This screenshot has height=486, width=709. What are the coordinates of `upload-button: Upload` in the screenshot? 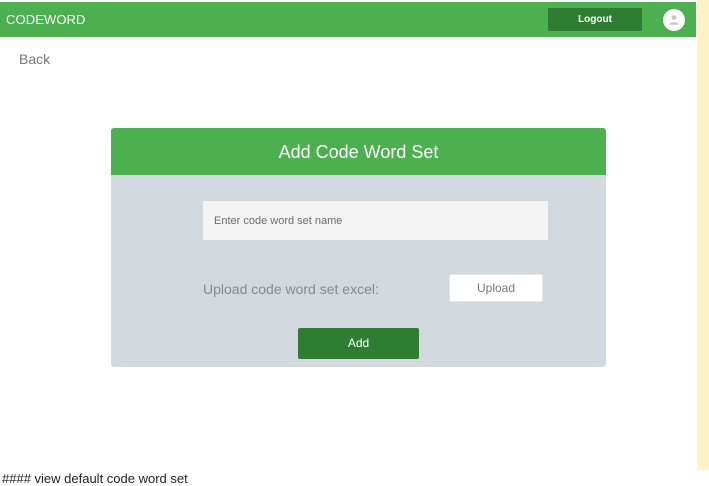 It's located at (496, 288).